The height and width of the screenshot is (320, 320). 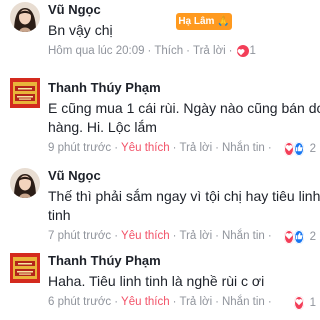 I want to click on comment-time: 9 phút trước, so click(x=79, y=148).